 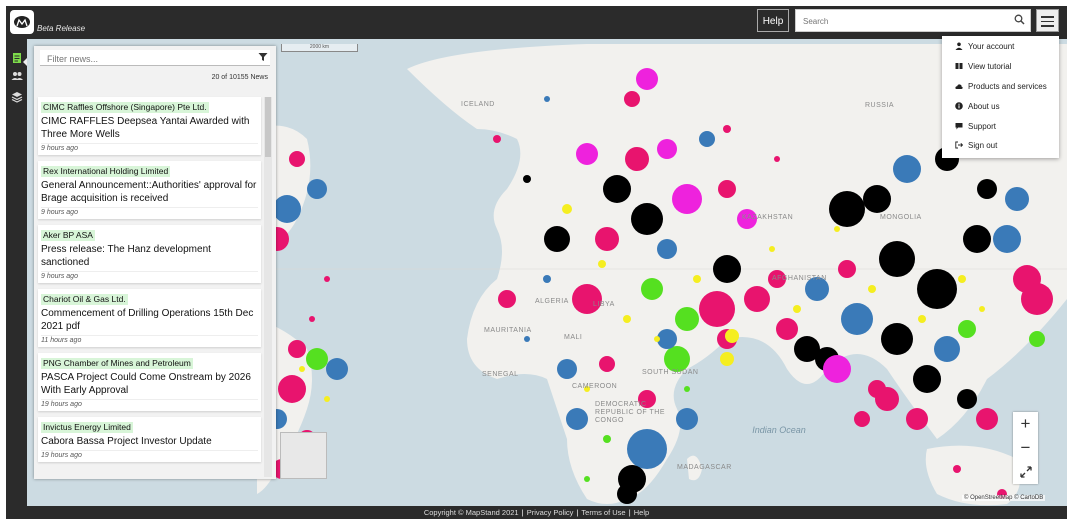 What do you see at coordinates (1007, 86) in the screenshot?
I see `menu-item-label: Products and services` at bounding box center [1007, 86].